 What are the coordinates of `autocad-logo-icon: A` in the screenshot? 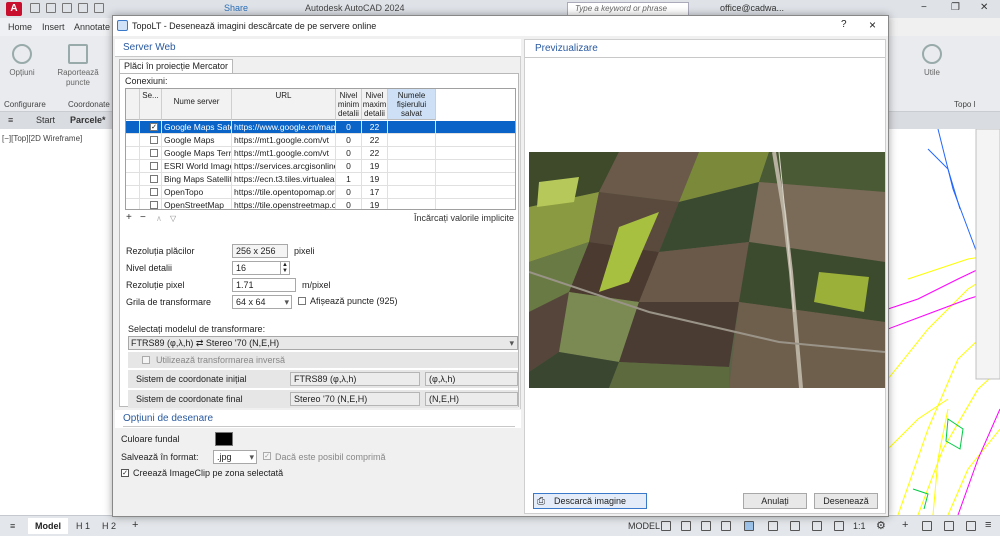 It's located at (14, 9).